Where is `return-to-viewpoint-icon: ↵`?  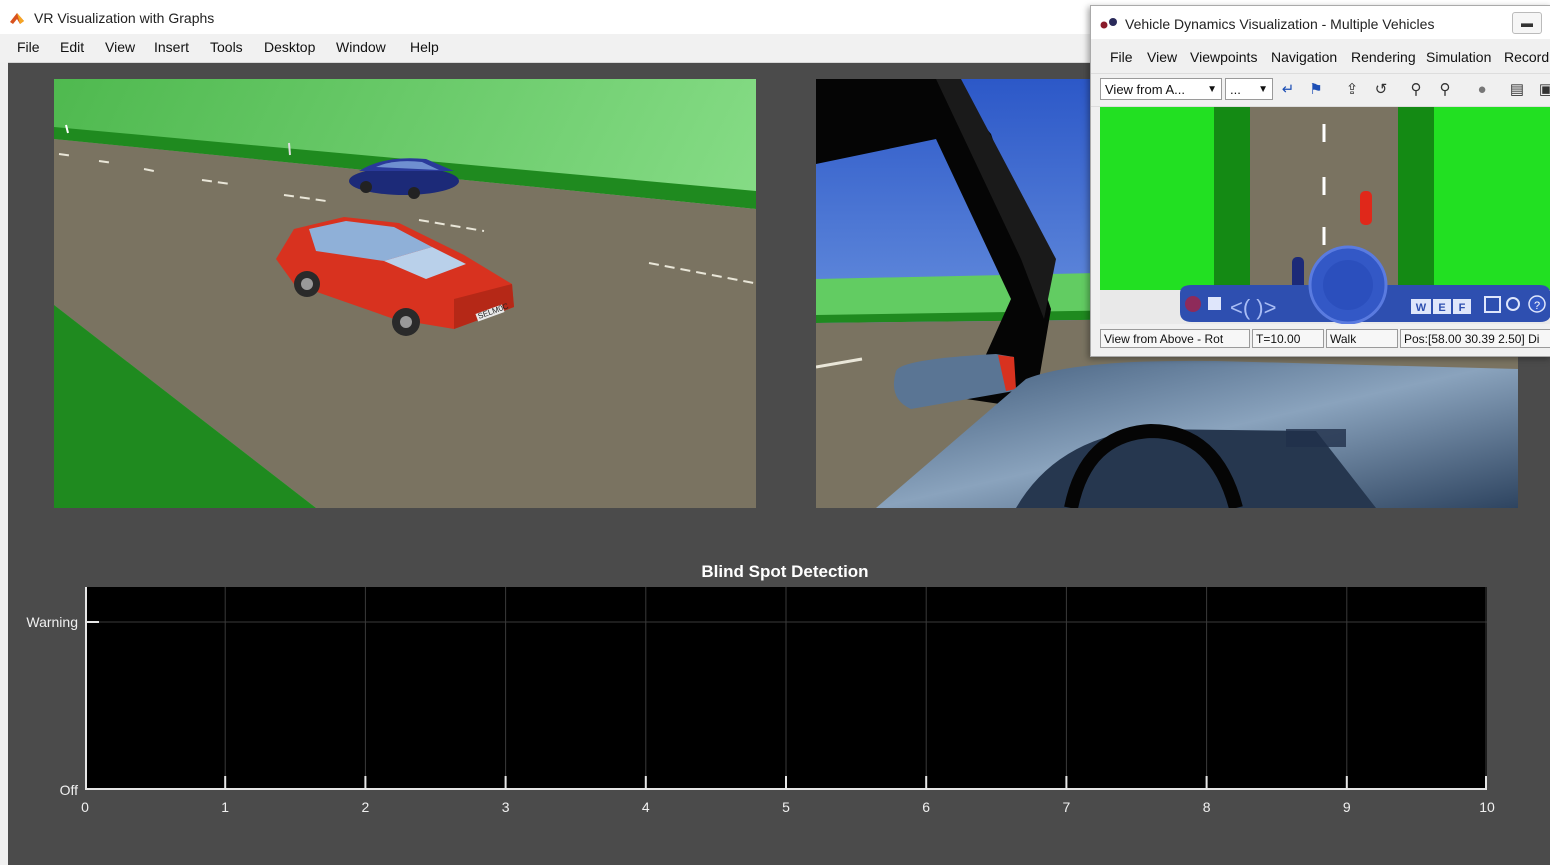
return-to-viewpoint-icon: ↵ is located at coordinates (1288, 90).